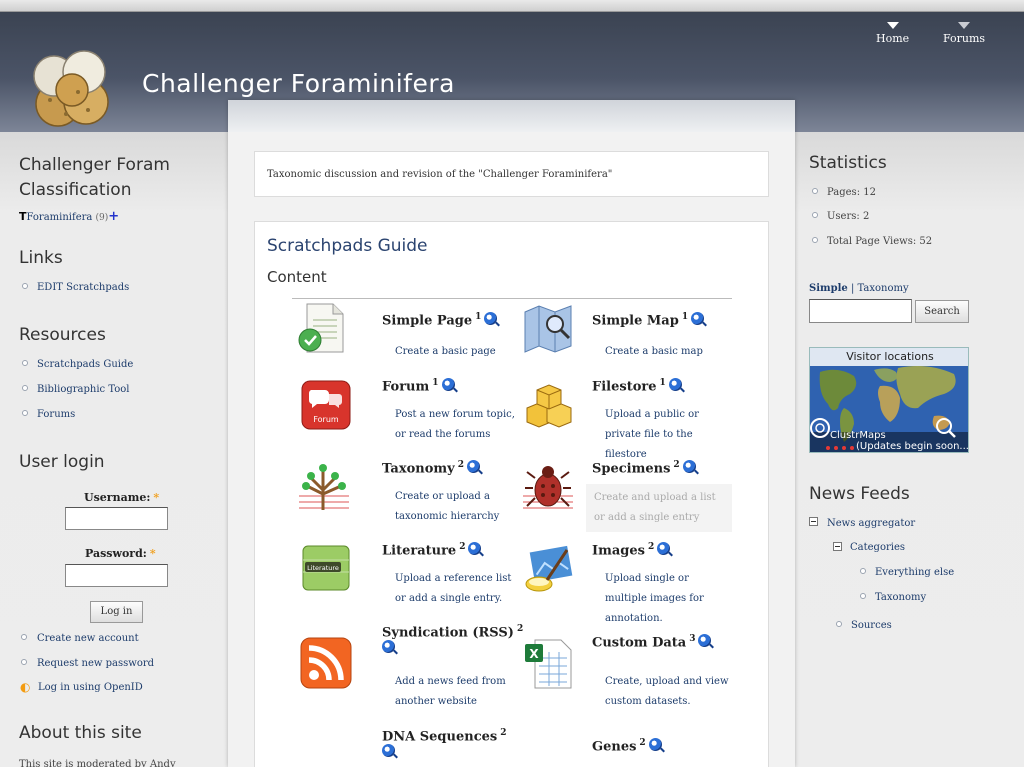 This screenshot has width=1024, height=767. Describe the element at coordinates (635, 321) in the screenshot. I see `item-title: Simple Map` at that location.